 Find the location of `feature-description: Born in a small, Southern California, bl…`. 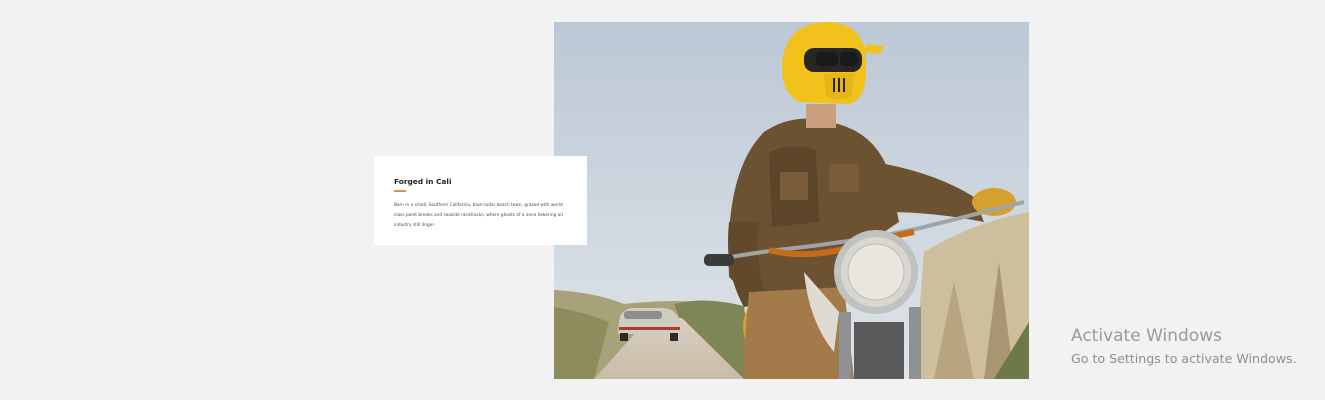

feature-description: Born in a small, Southern California, bl… is located at coordinates (478, 214).